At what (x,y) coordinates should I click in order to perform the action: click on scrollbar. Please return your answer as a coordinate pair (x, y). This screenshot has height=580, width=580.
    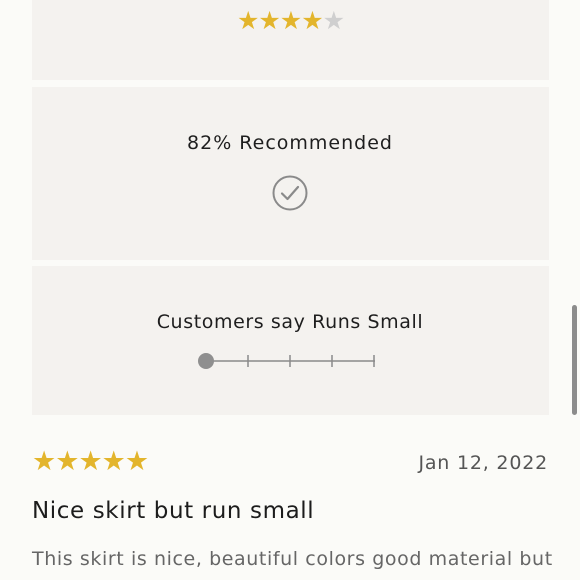
    Looking at the image, I should click on (574, 360).